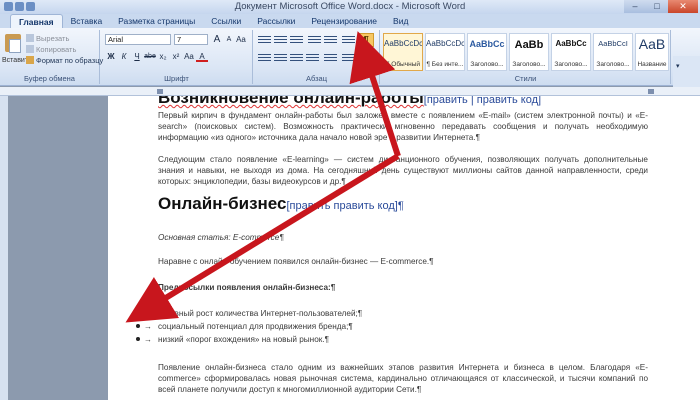 The height and width of the screenshot is (400, 700). Describe the element at coordinates (30, 60) in the screenshot. I see `brush-icon` at that location.